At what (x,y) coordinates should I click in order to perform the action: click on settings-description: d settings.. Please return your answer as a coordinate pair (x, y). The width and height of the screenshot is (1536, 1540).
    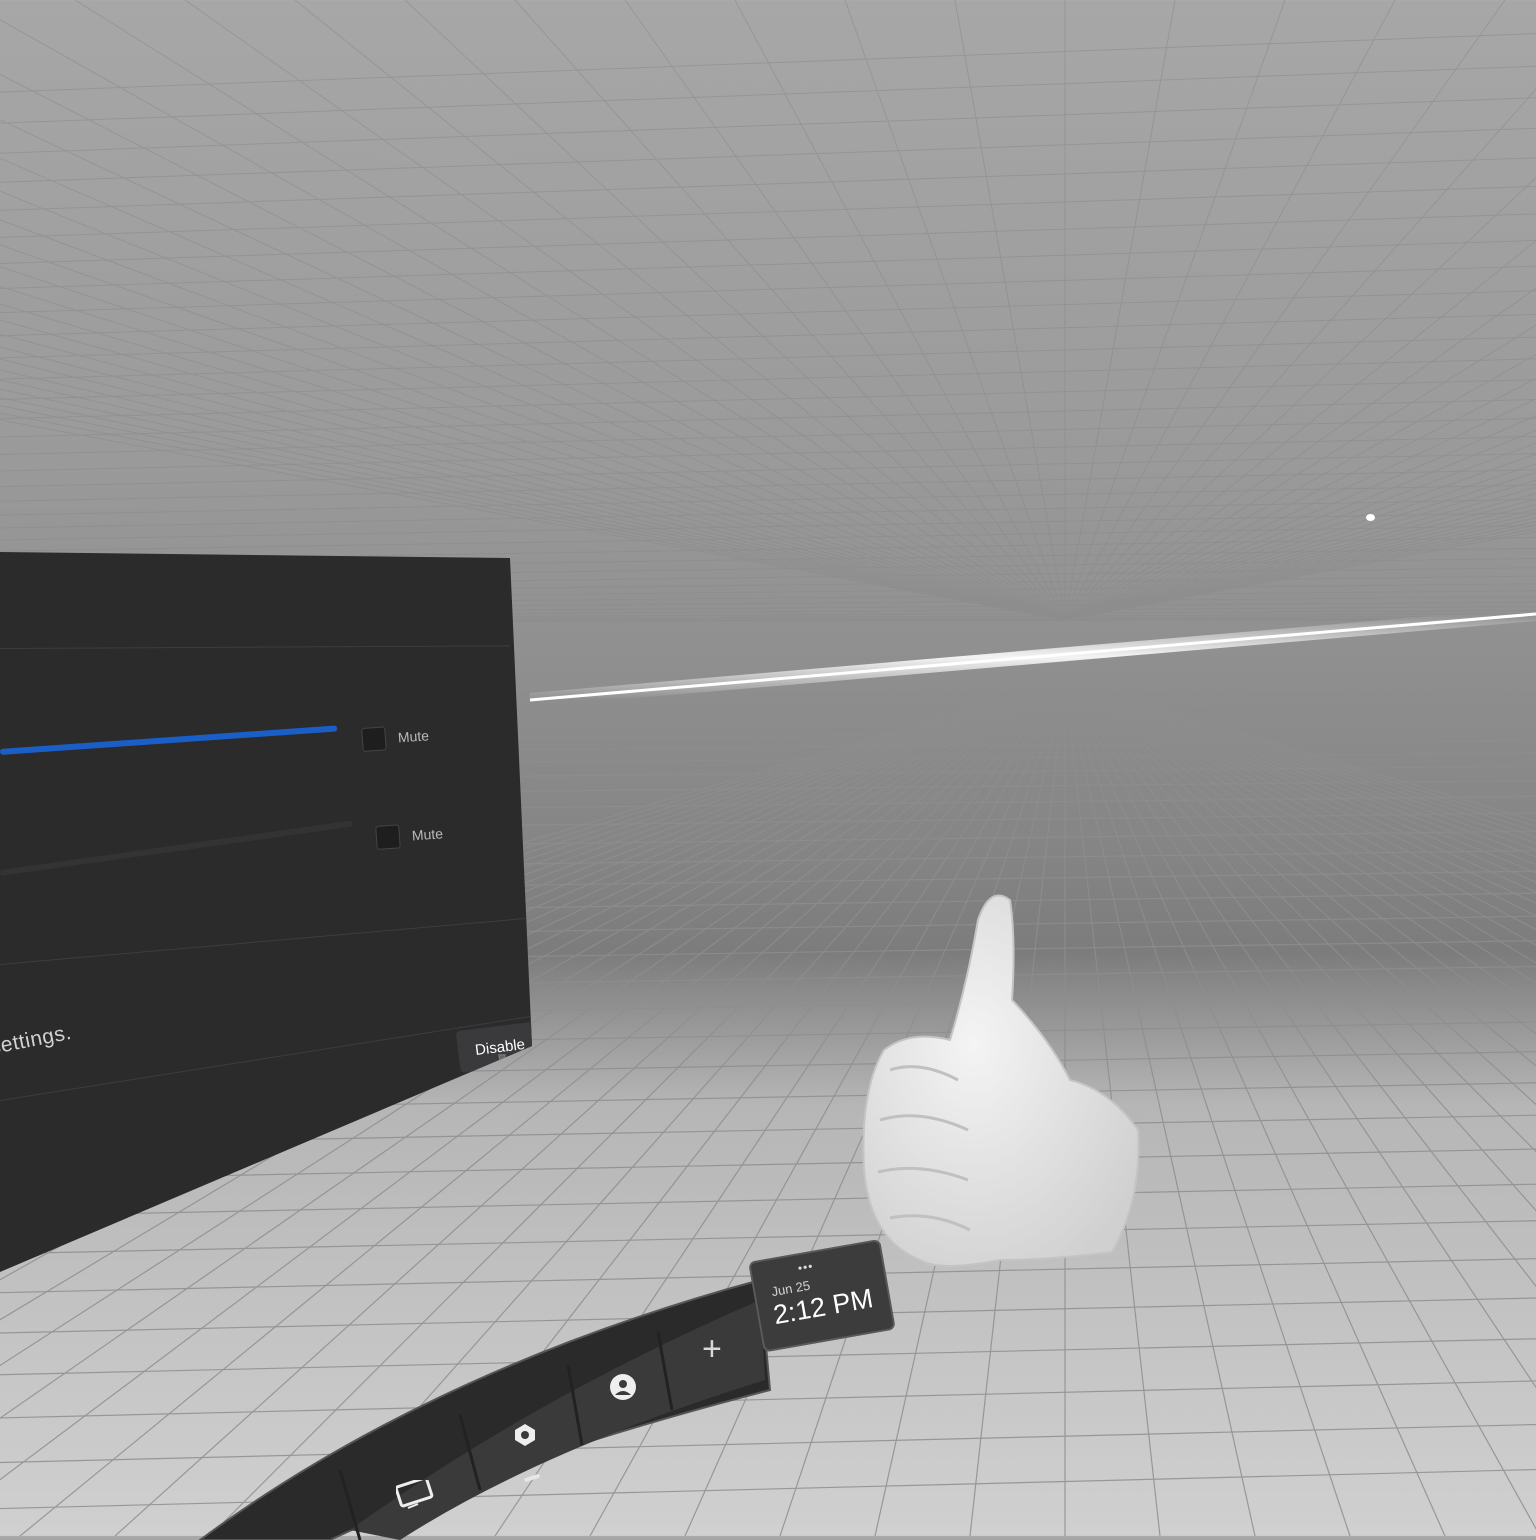
    Looking at the image, I should click on (37, 1041).